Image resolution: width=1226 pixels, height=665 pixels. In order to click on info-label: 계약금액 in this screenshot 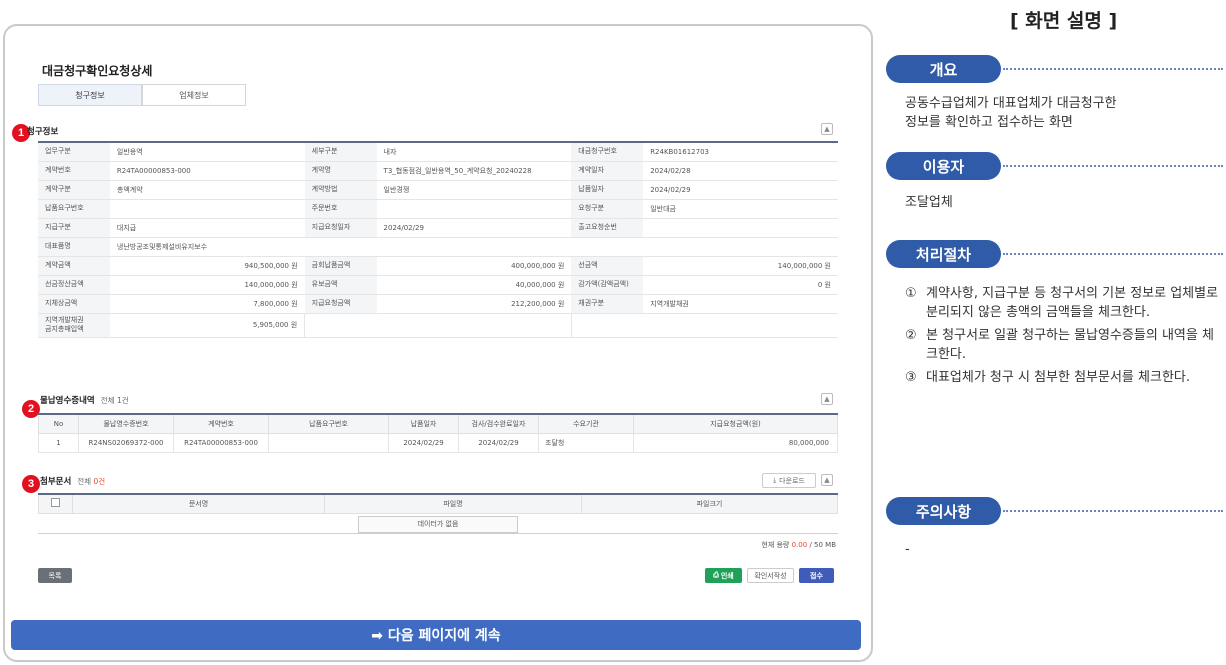, I will do `click(74, 266)`.